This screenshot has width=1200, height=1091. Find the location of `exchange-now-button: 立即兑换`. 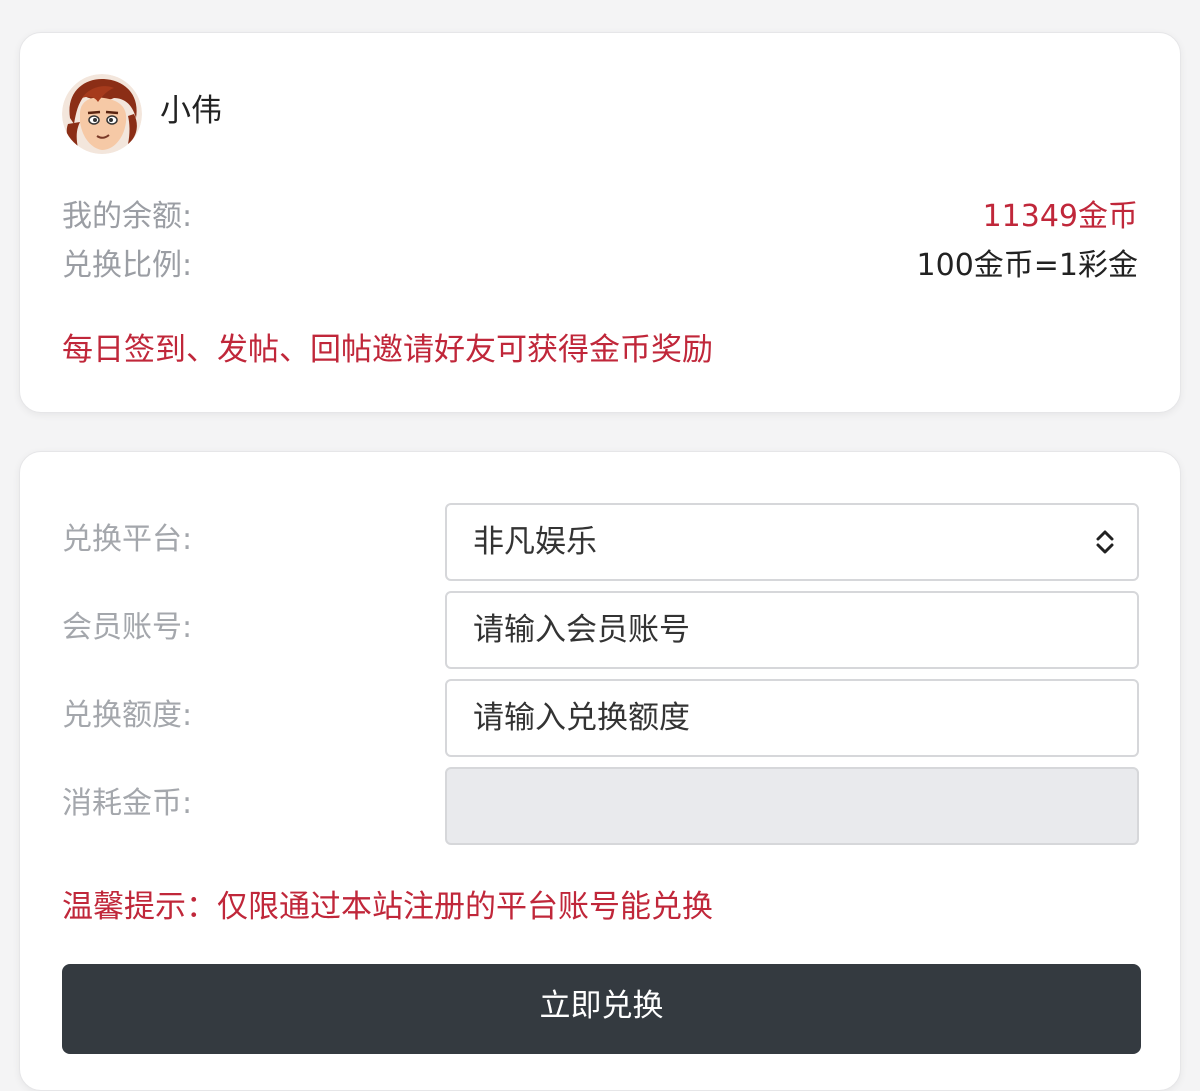

exchange-now-button: 立即兑换 is located at coordinates (601, 1009).